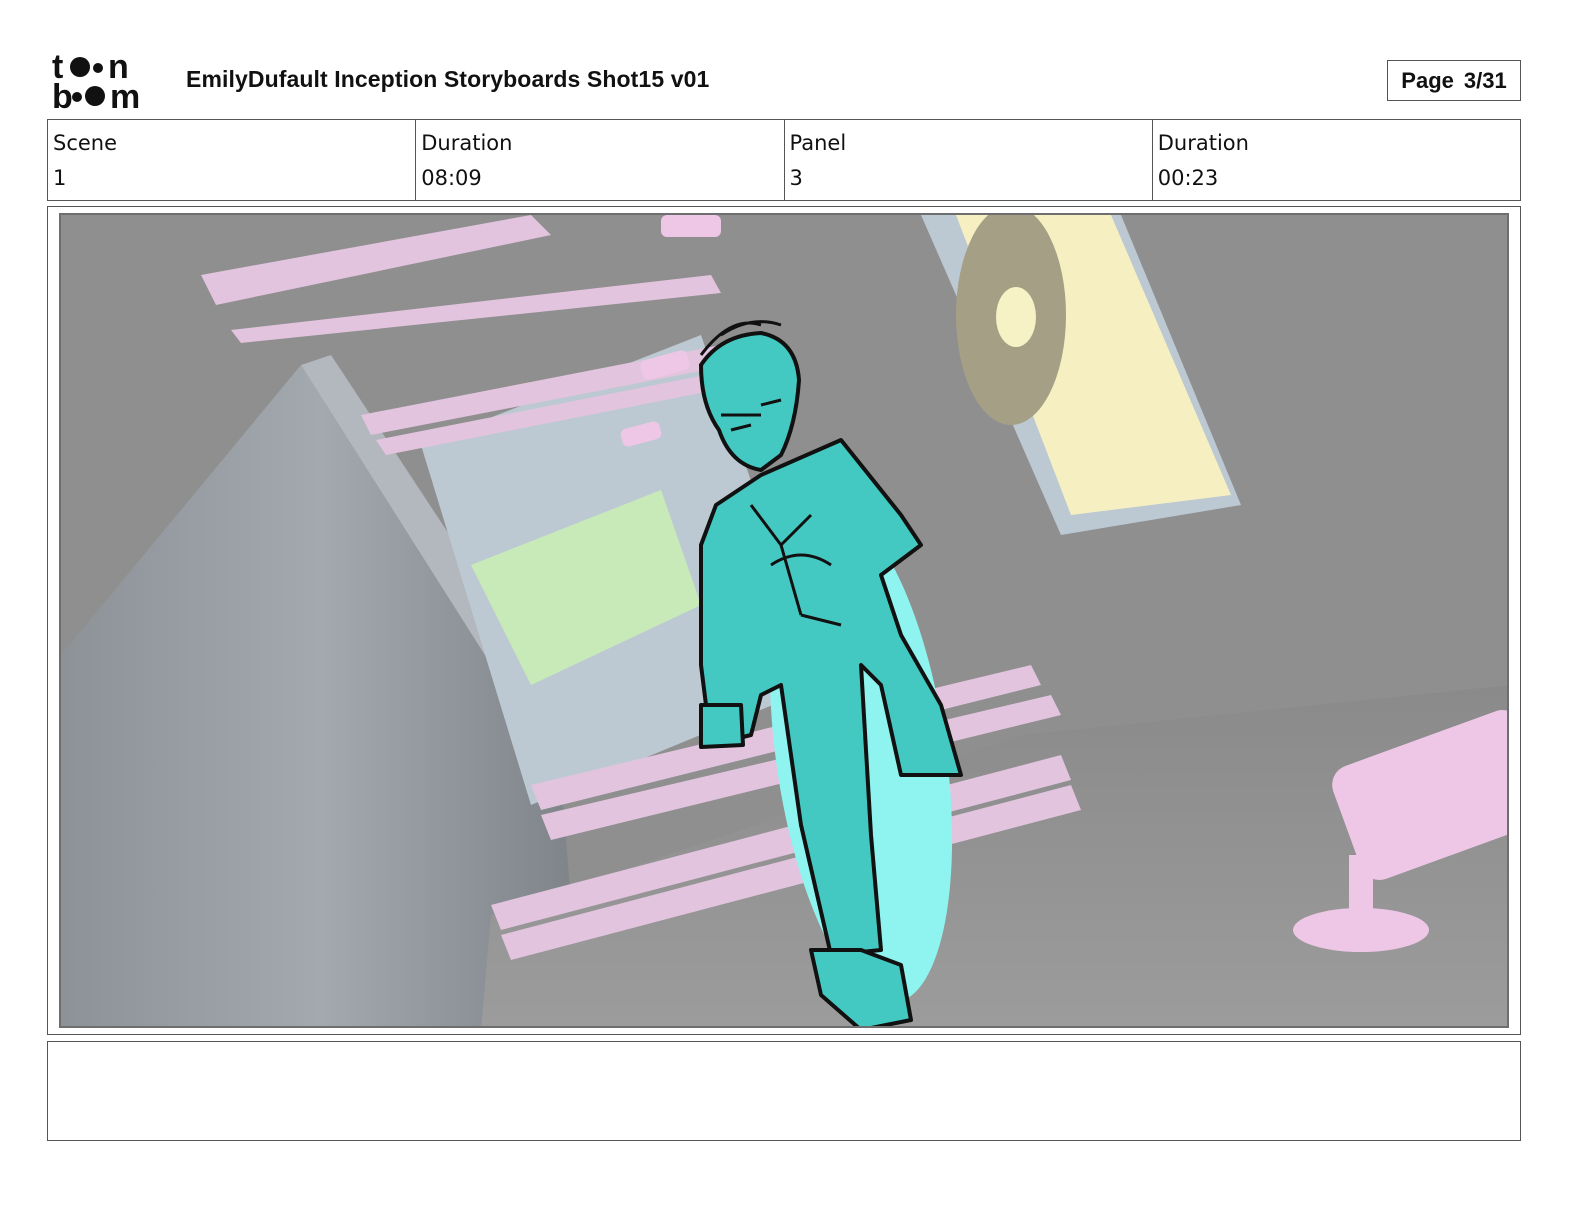  Describe the element at coordinates (62, 95) in the screenshot. I see `svg-text: b` at that location.